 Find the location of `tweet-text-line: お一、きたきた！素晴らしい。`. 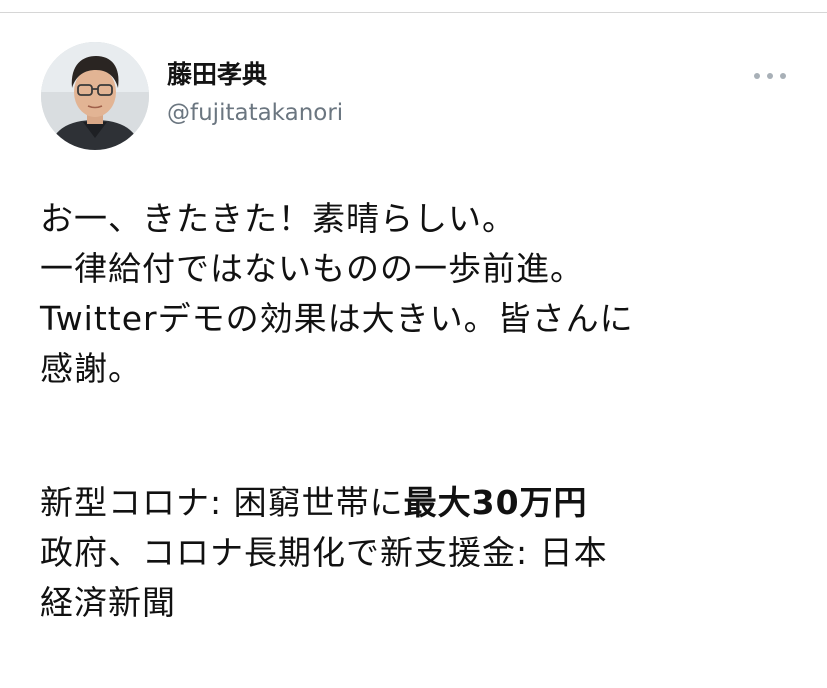

tweet-text-line: お一、きたきた！素晴らしい。 is located at coordinates (278, 218).